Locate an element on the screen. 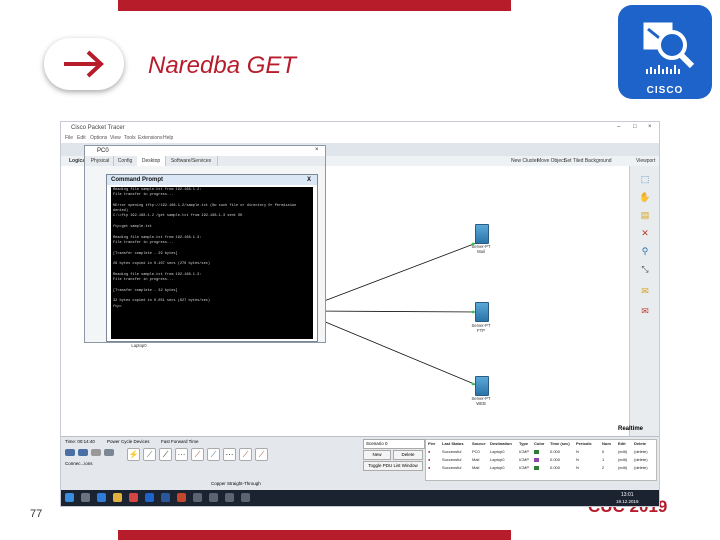  wireless-icon is located at coordinates (109, 452).